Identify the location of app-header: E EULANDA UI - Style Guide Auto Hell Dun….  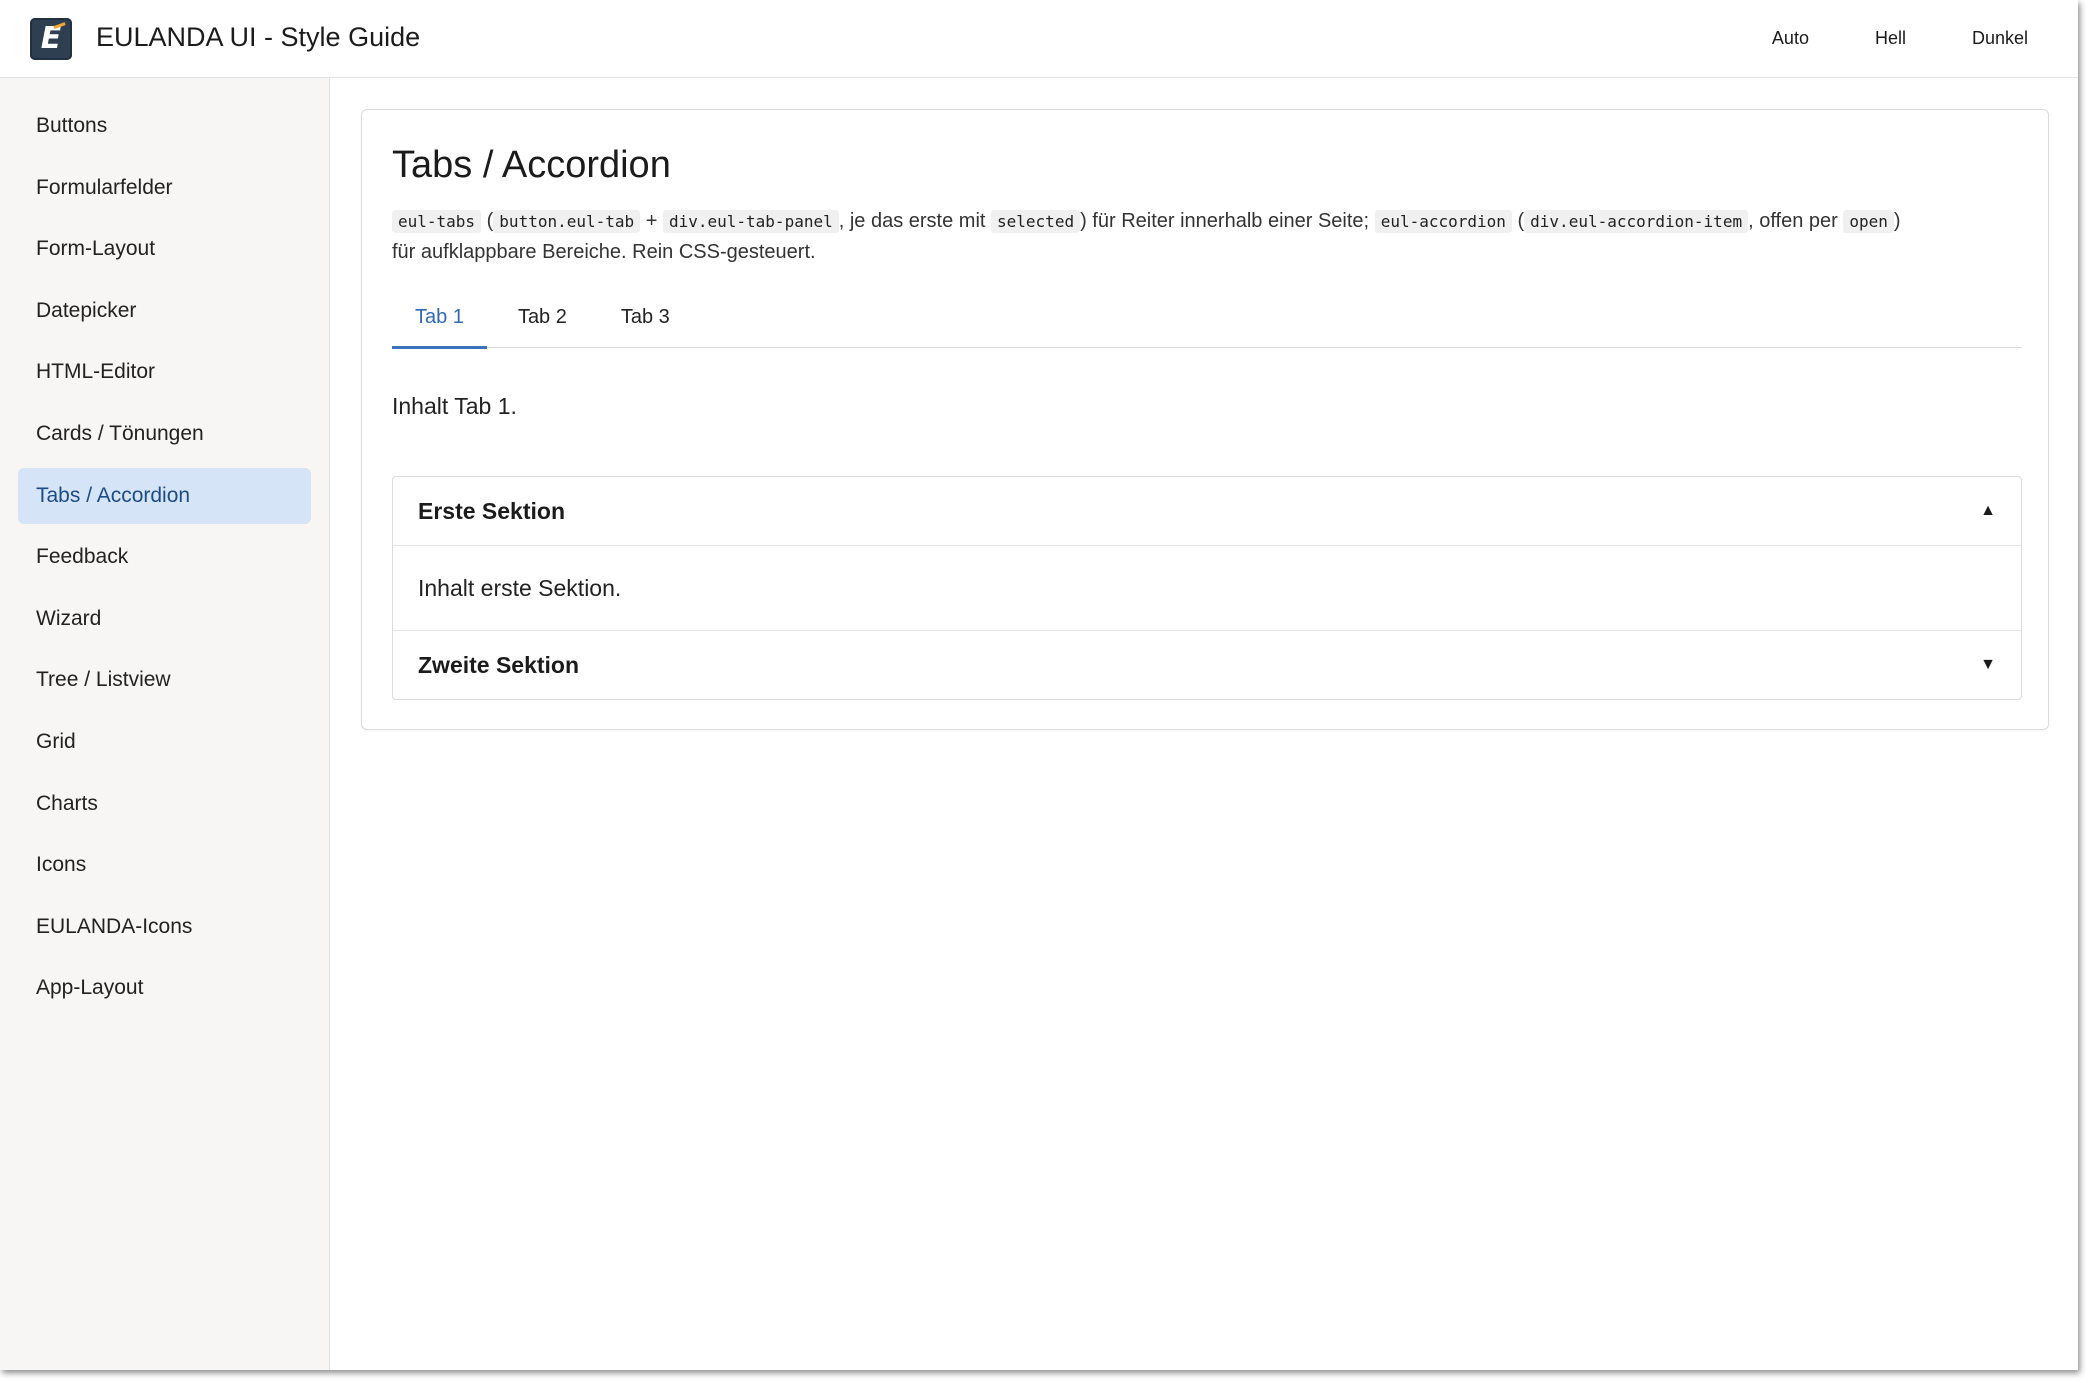
(1039, 39).